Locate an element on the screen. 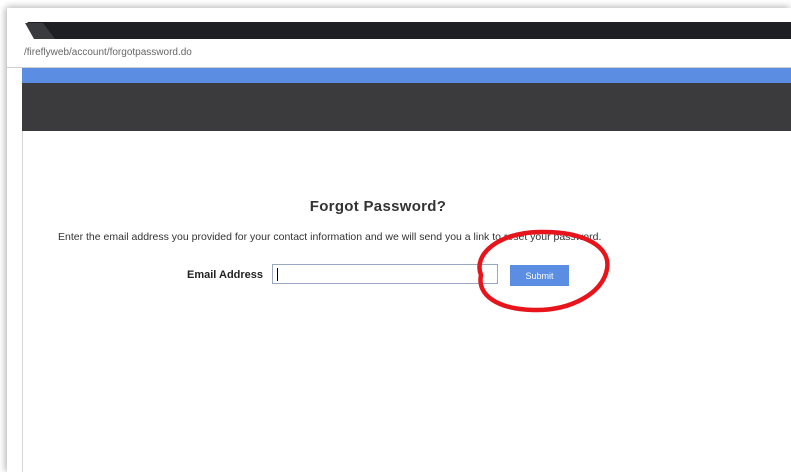 The image size is (791, 472). submit-button: Submit is located at coordinates (539, 275).